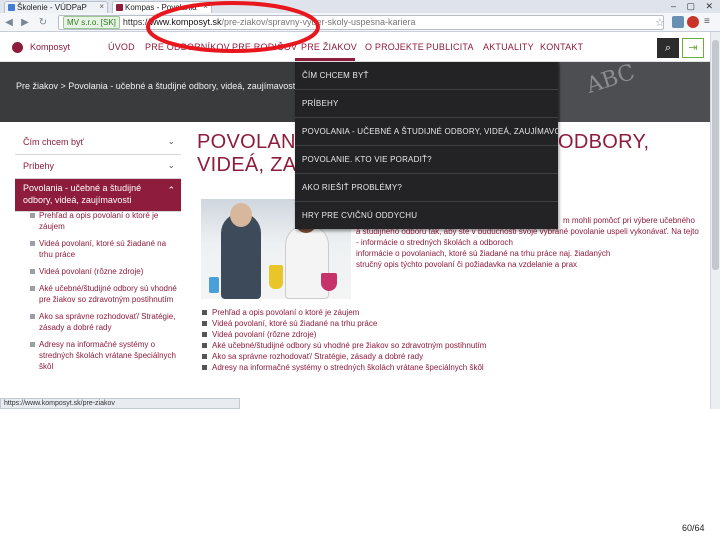  Describe the element at coordinates (450, 47) in the screenshot. I see `nav-publicita: PUBLICITA` at that location.